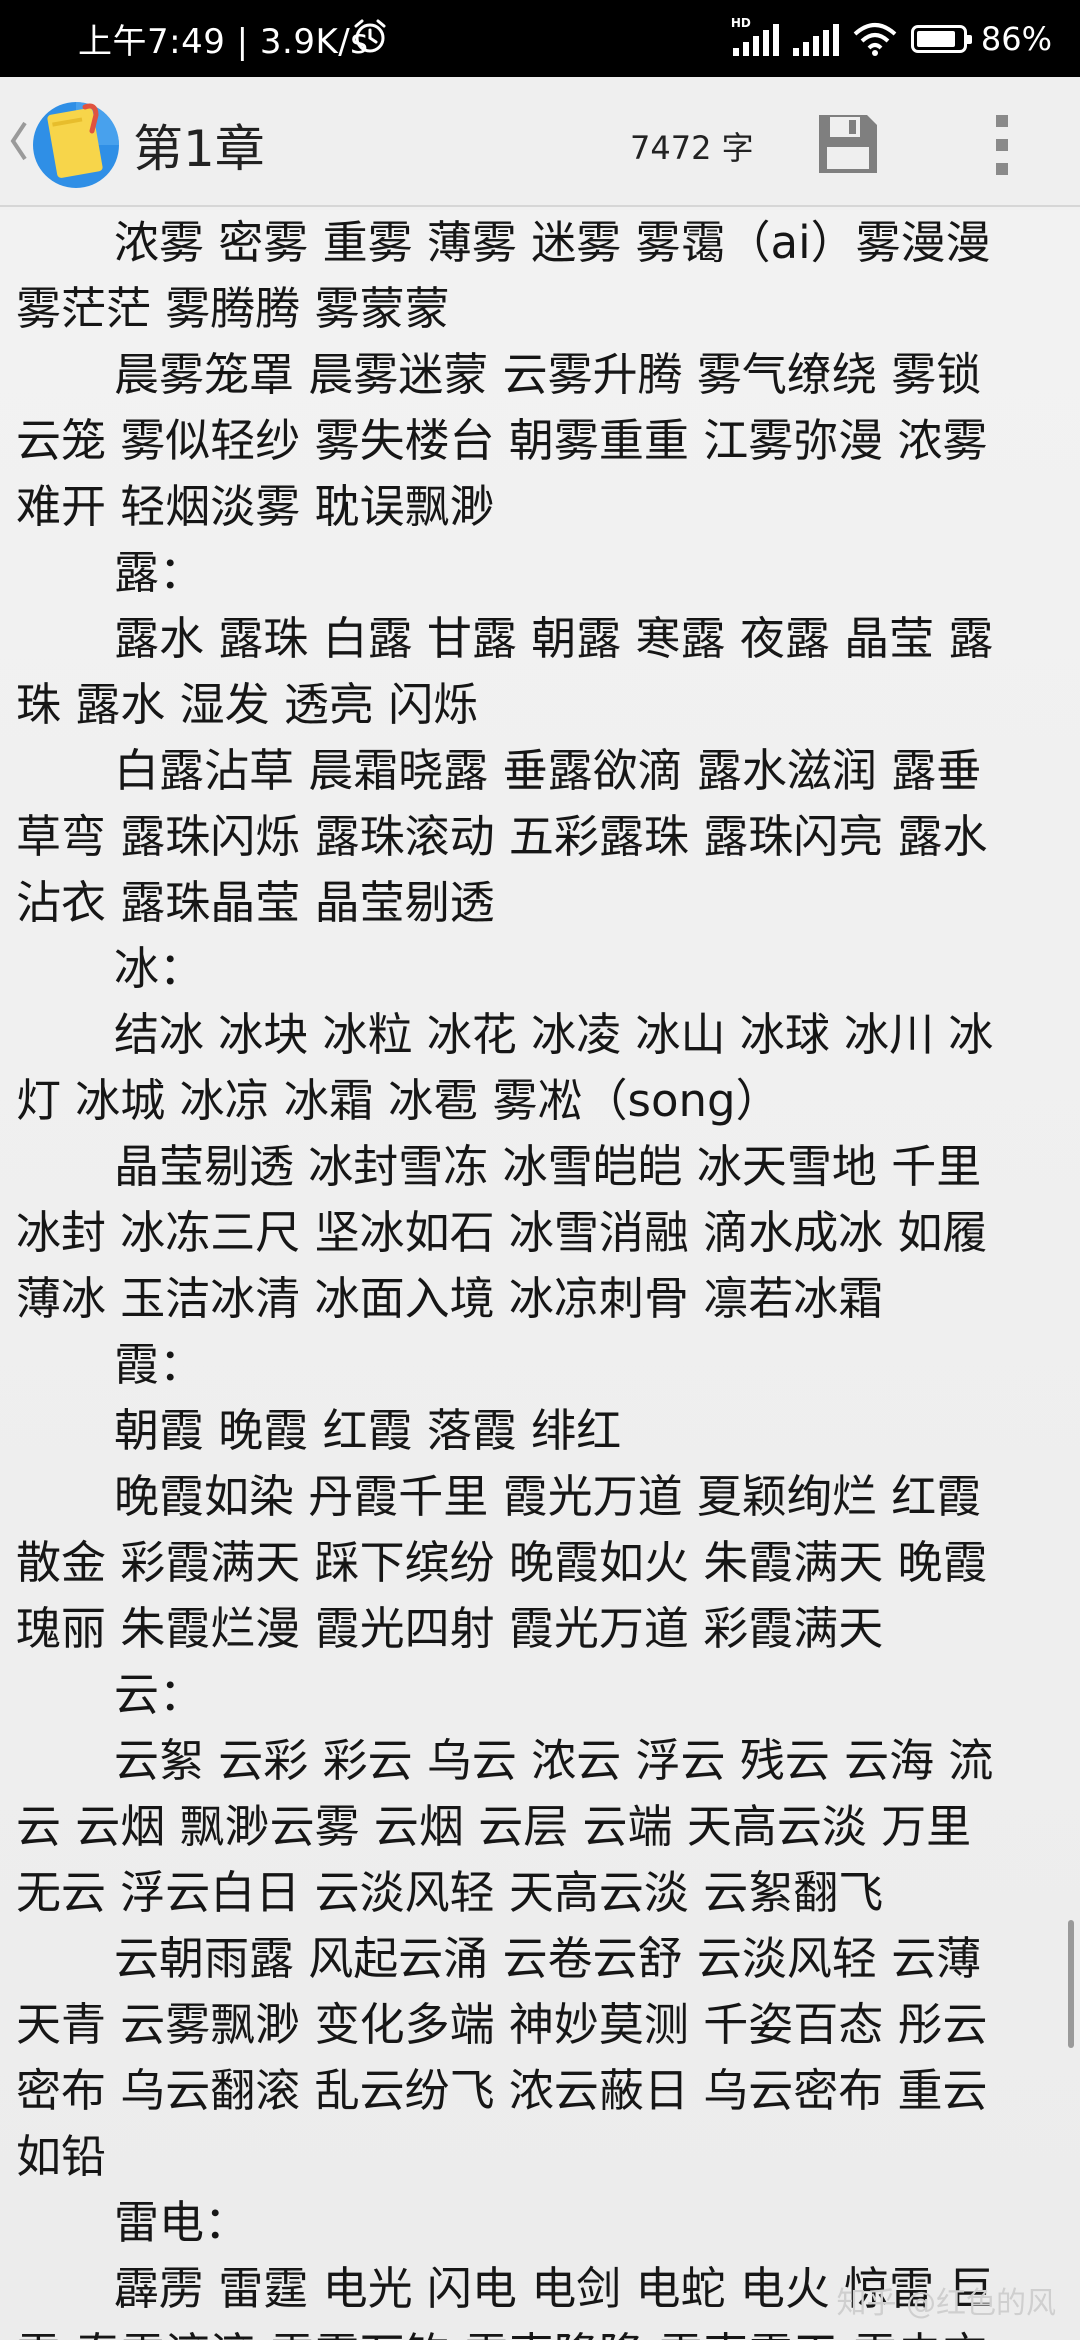 This screenshot has height=2340, width=1080. Describe the element at coordinates (815, 39) in the screenshot. I see `signal-icon` at that location.